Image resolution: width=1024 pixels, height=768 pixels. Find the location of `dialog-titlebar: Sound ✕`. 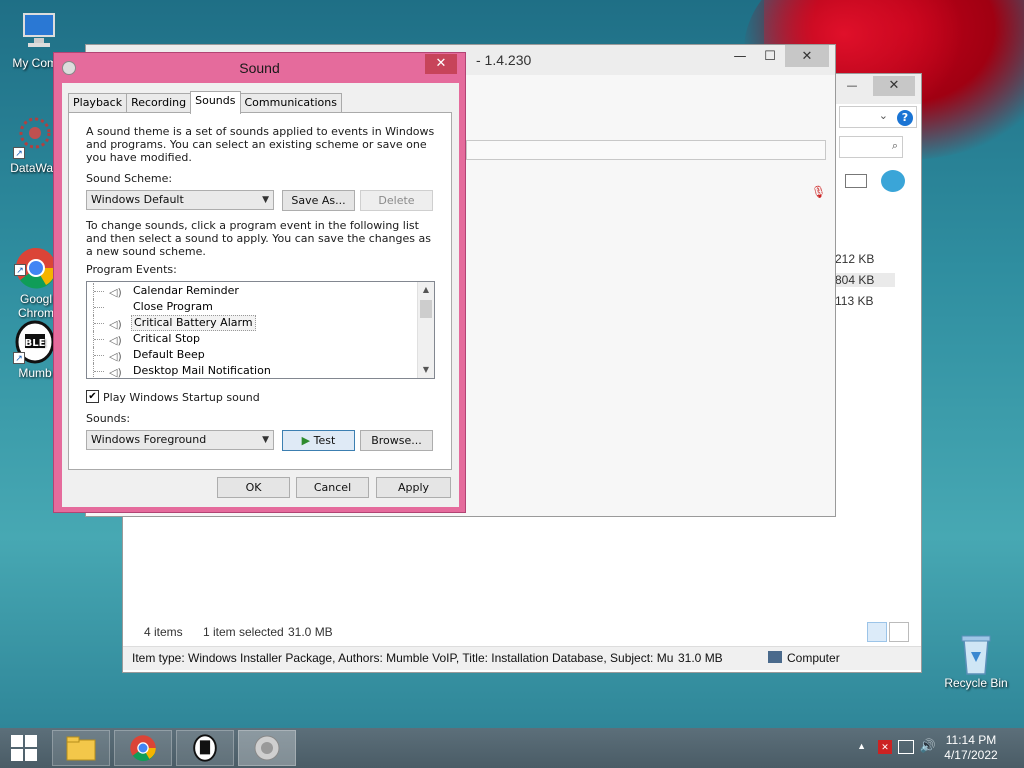

dialog-titlebar: Sound ✕ is located at coordinates (259, 68).